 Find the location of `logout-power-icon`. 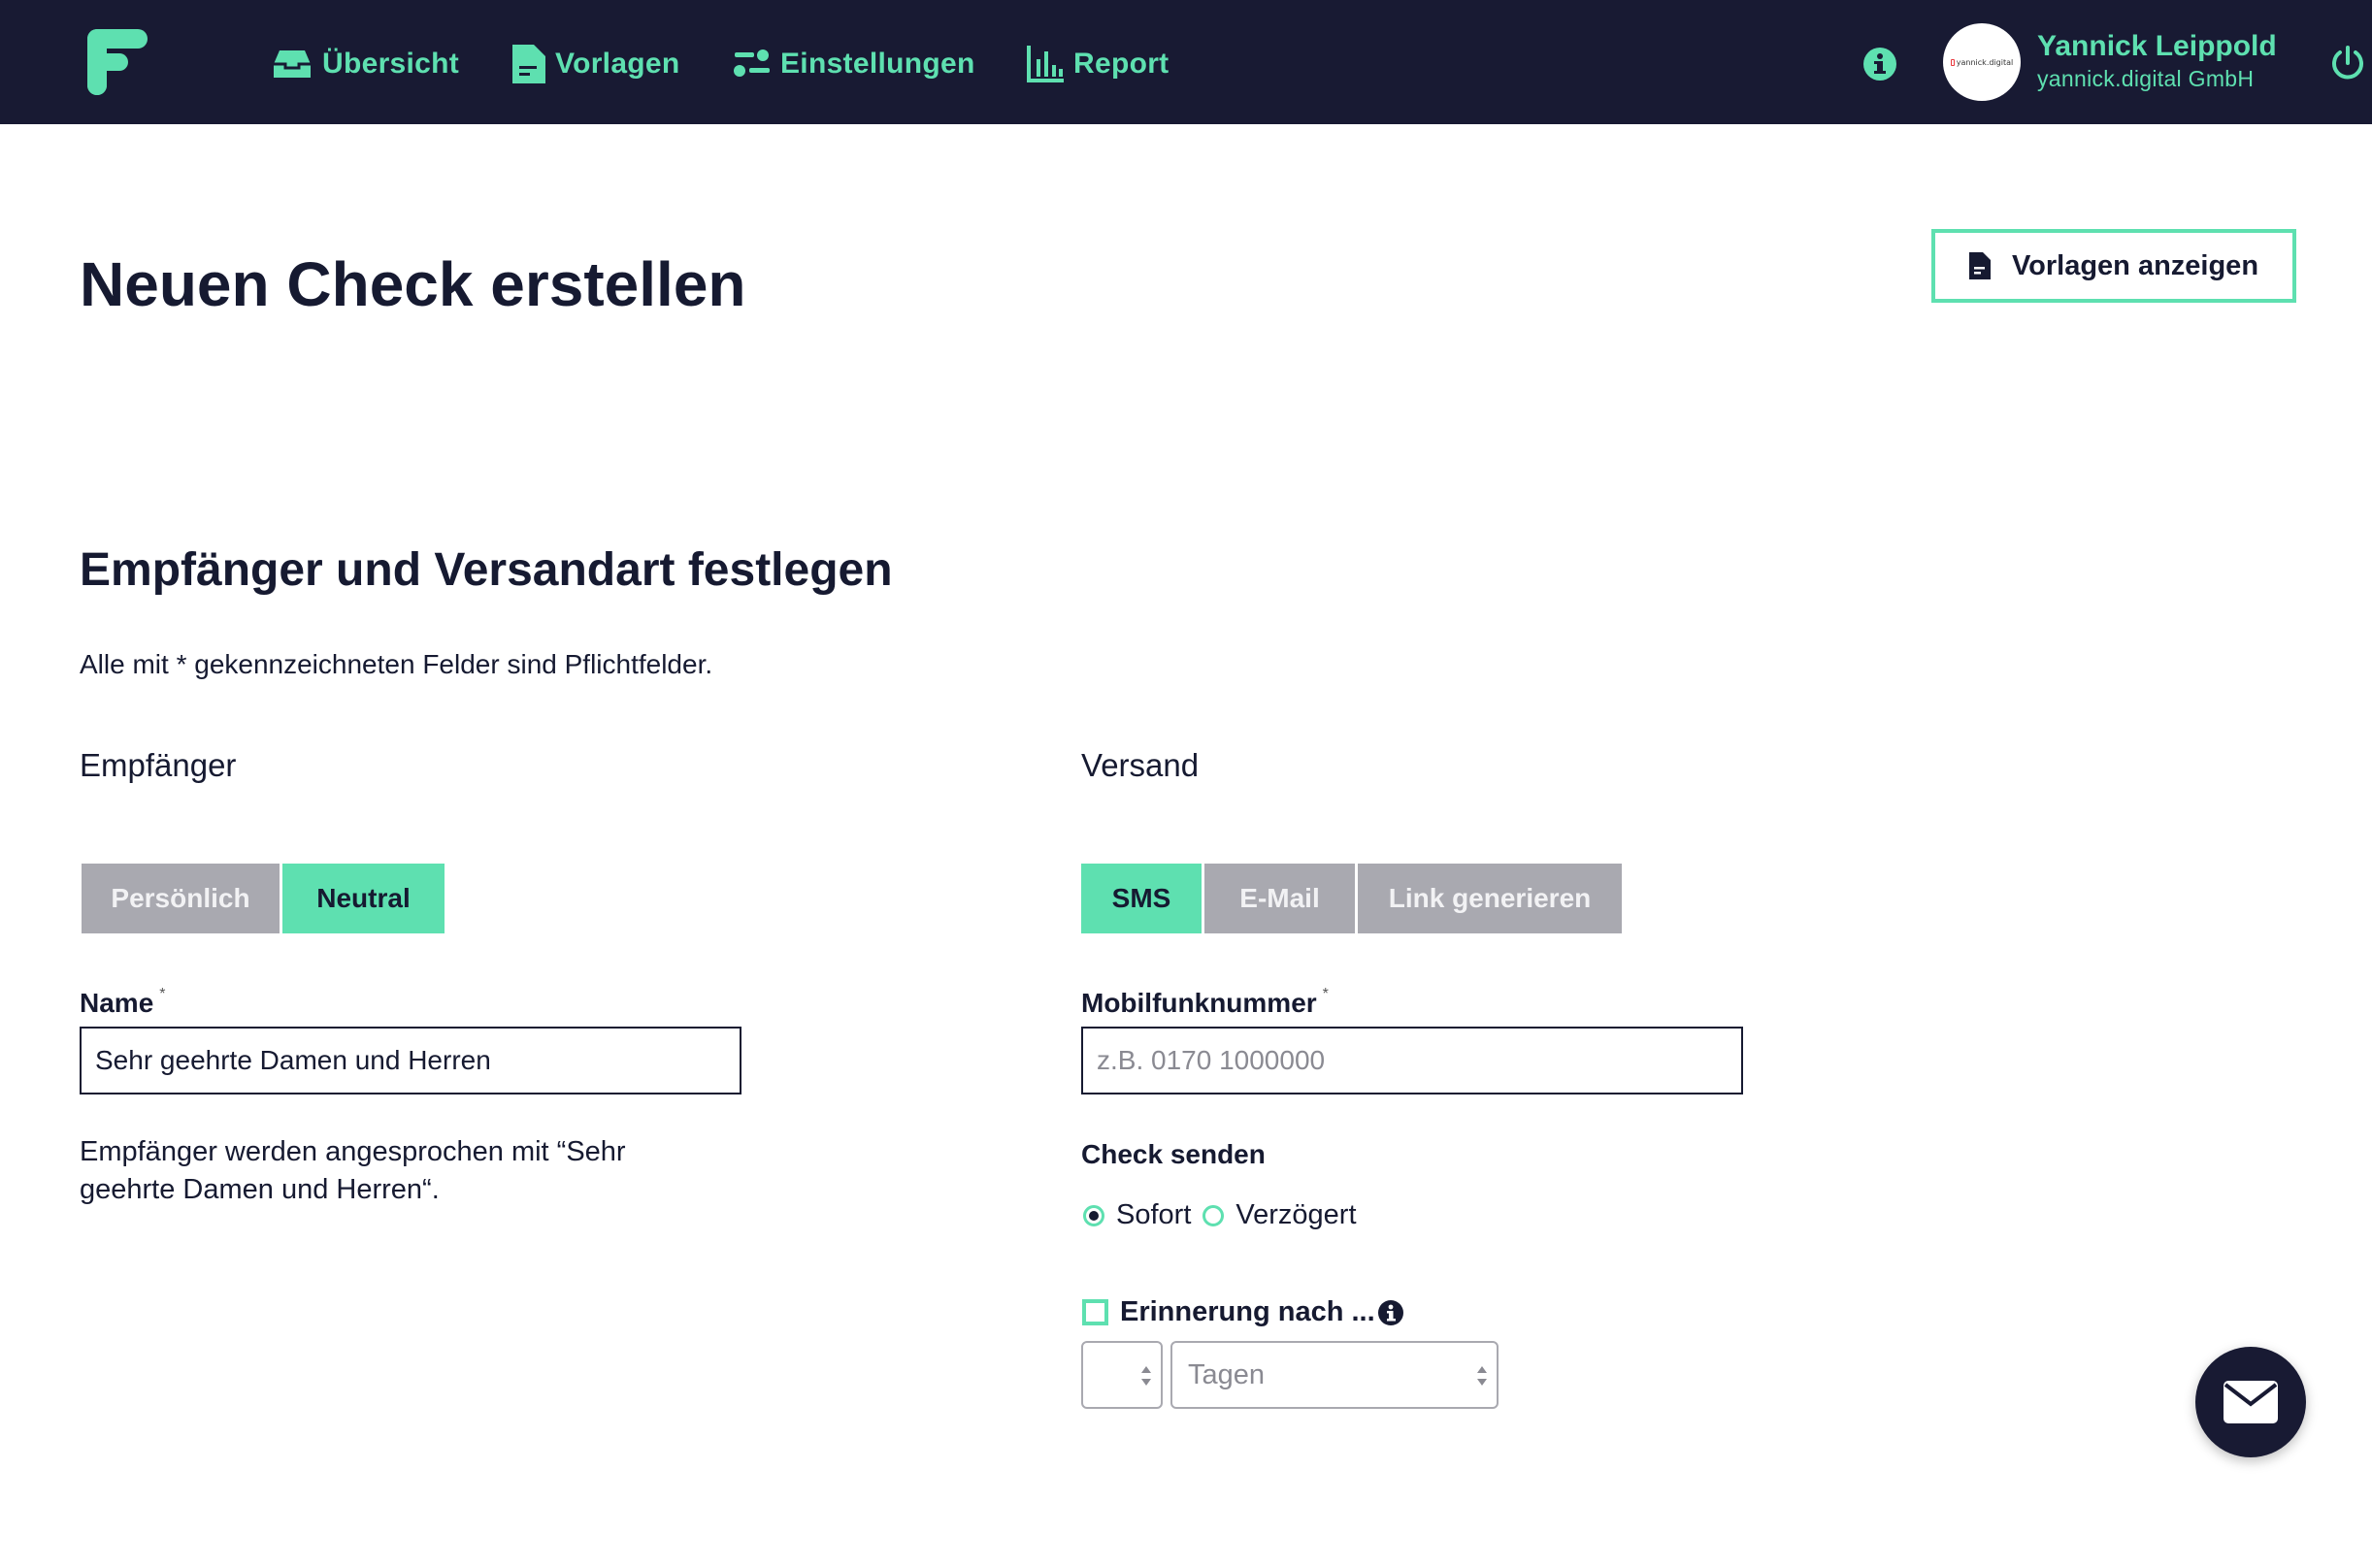

logout-power-icon is located at coordinates (2347, 63).